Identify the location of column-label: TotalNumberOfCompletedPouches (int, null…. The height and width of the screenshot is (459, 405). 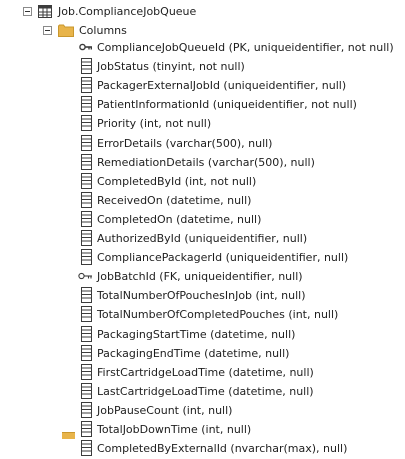
(218, 315).